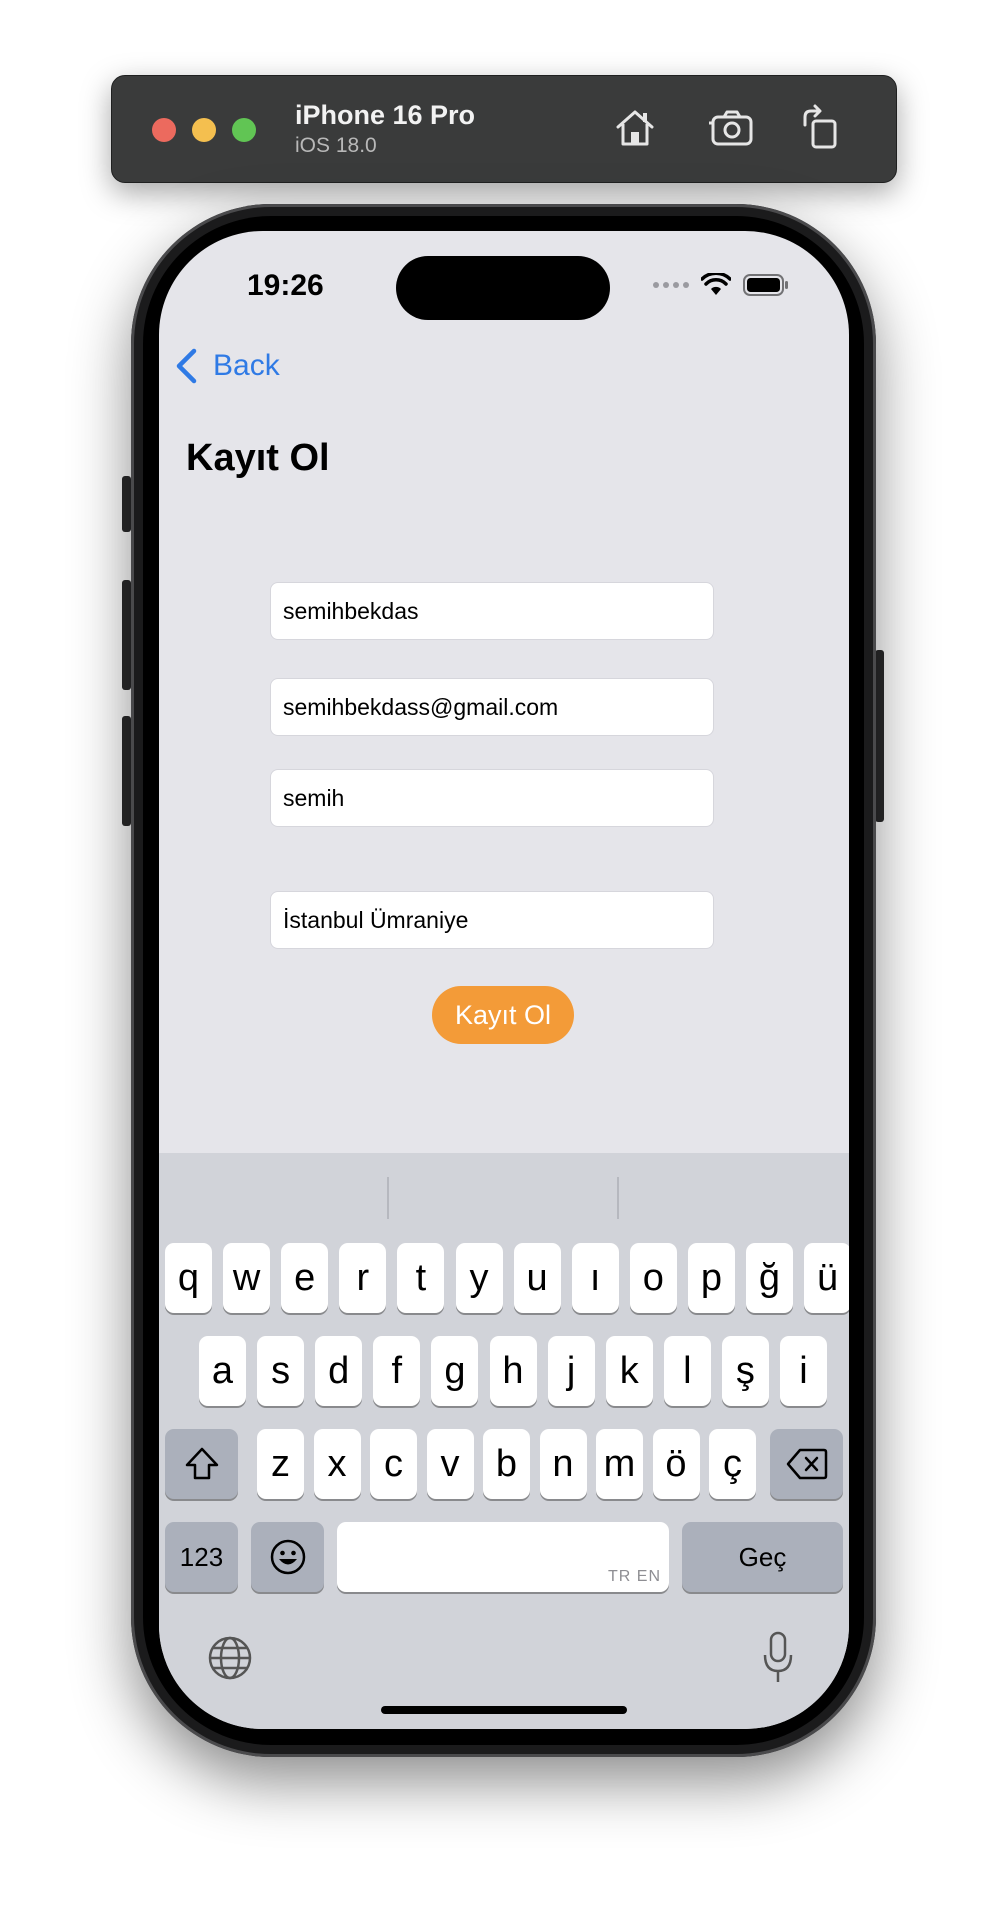 This screenshot has height=1908, width=1006. What do you see at coordinates (826, 1278) in the screenshot?
I see `letter-key: ü` at bounding box center [826, 1278].